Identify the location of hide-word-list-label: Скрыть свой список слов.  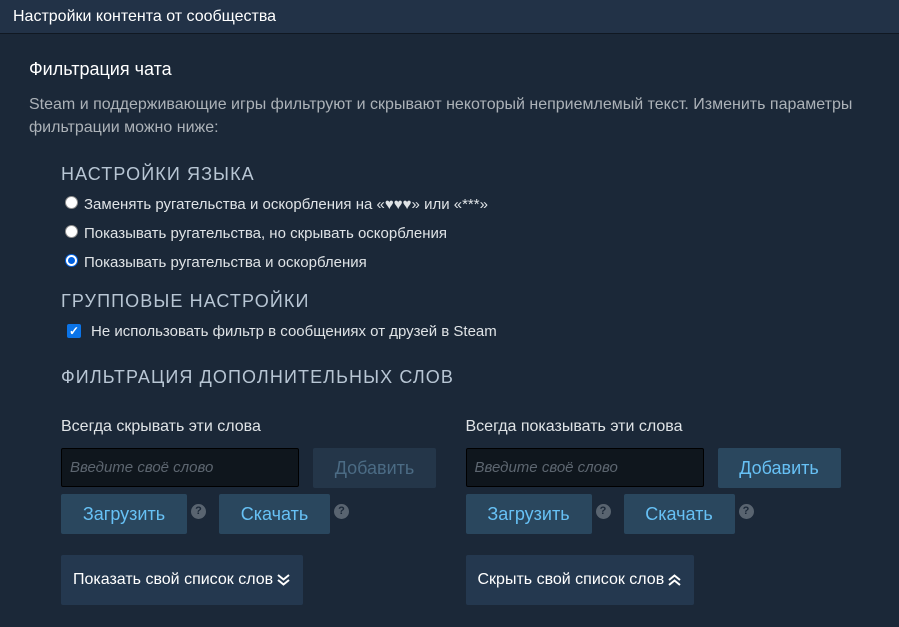
(571, 579).